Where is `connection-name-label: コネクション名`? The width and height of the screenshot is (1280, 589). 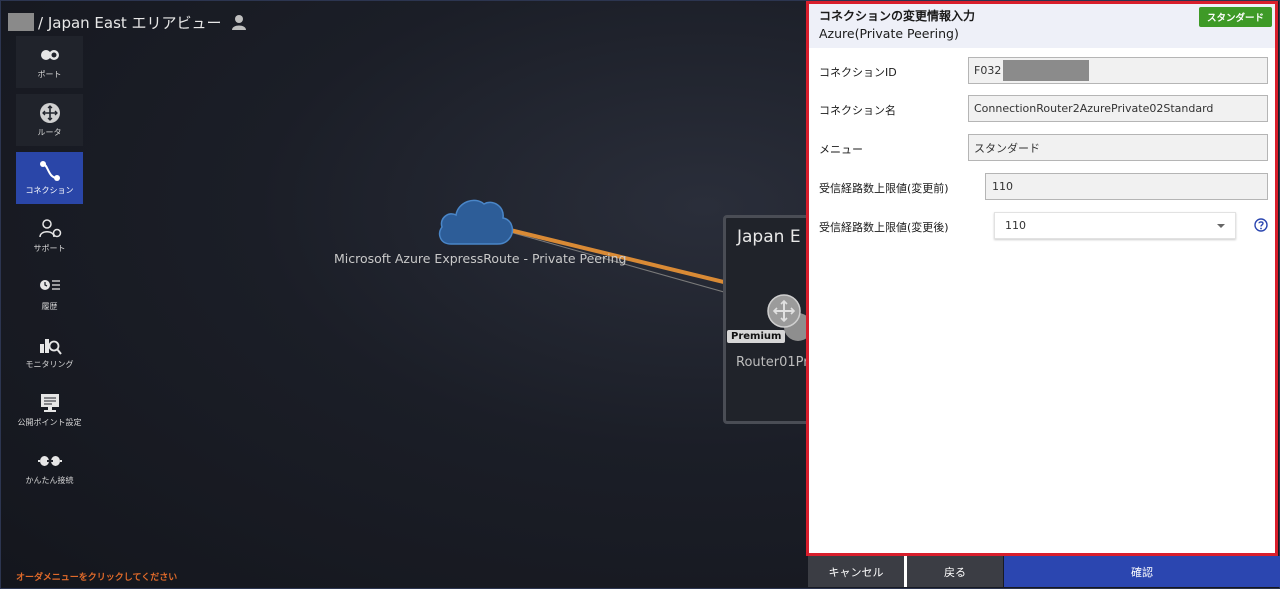 connection-name-label: コネクション名 is located at coordinates (857, 110).